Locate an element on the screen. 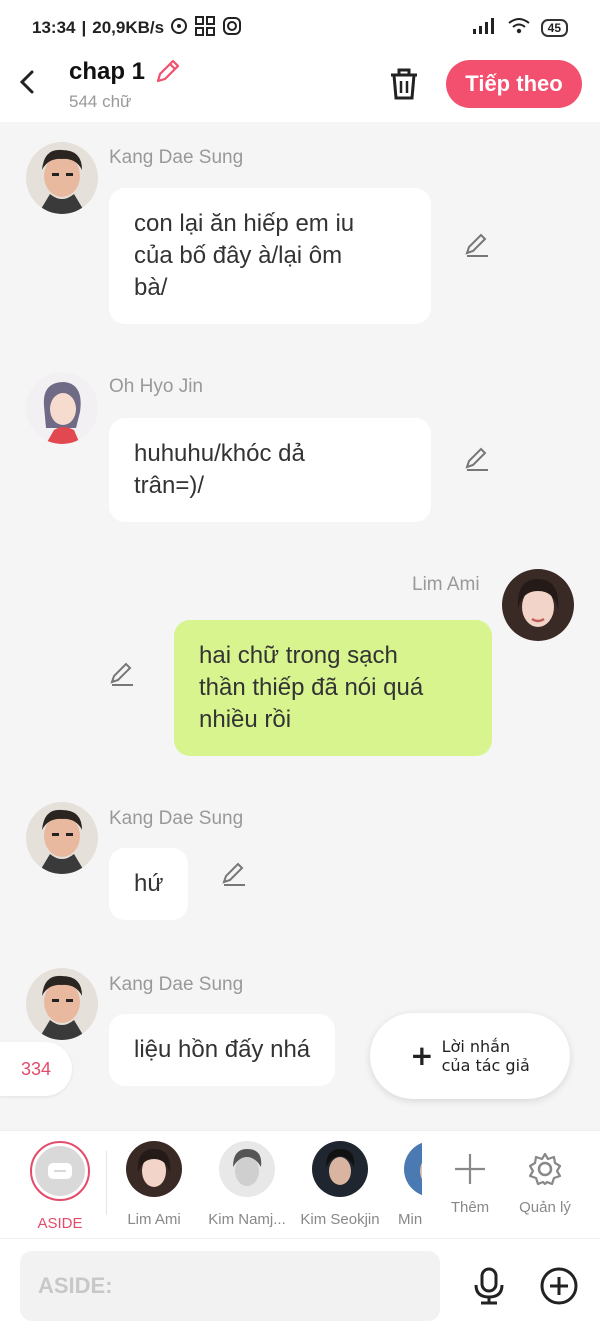 The height and width of the screenshot is (1333, 600). microphone-button is located at coordinates (489, 1286).